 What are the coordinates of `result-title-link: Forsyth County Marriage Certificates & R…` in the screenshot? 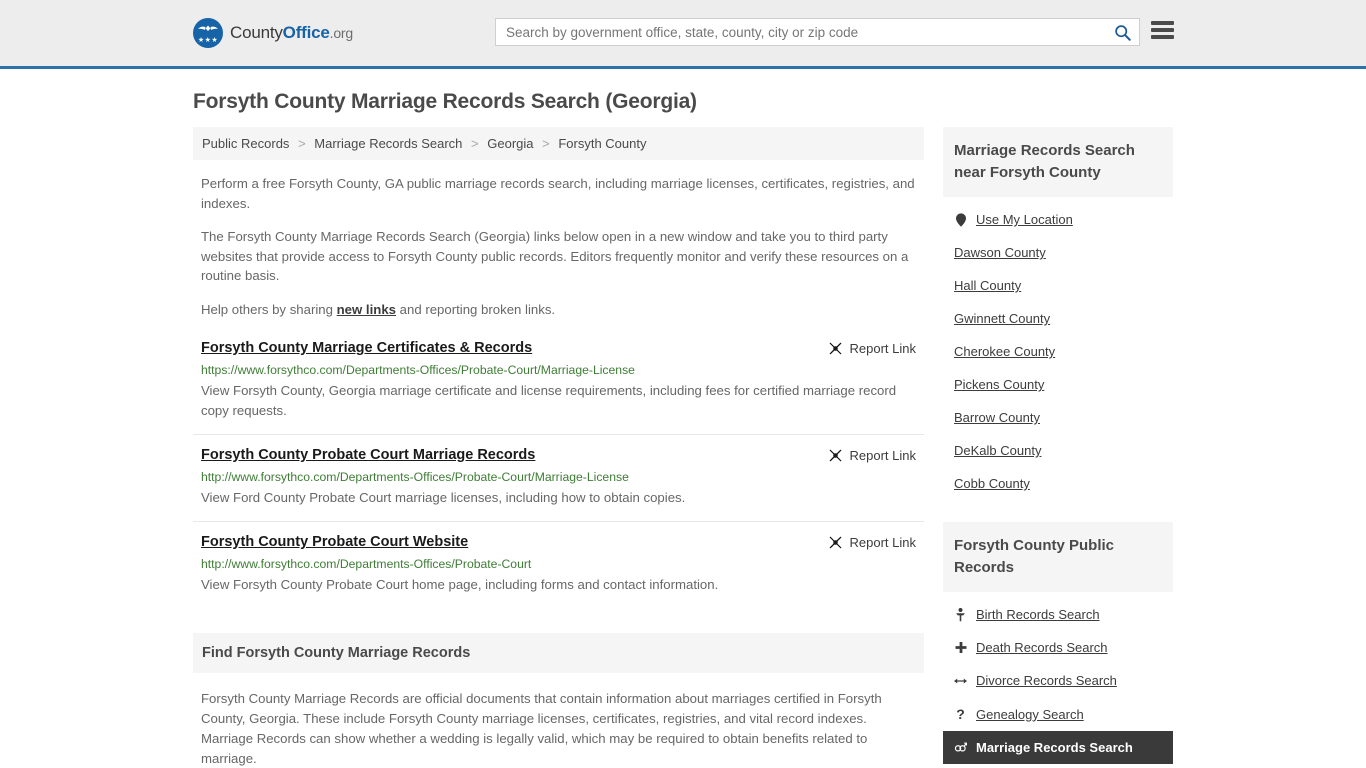 It's located at (366, 348).